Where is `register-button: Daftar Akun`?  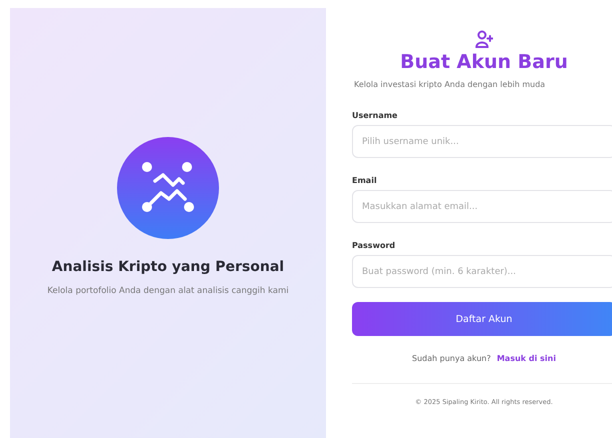
register-button: Daftar Akun is located at coordinates (482, 319).